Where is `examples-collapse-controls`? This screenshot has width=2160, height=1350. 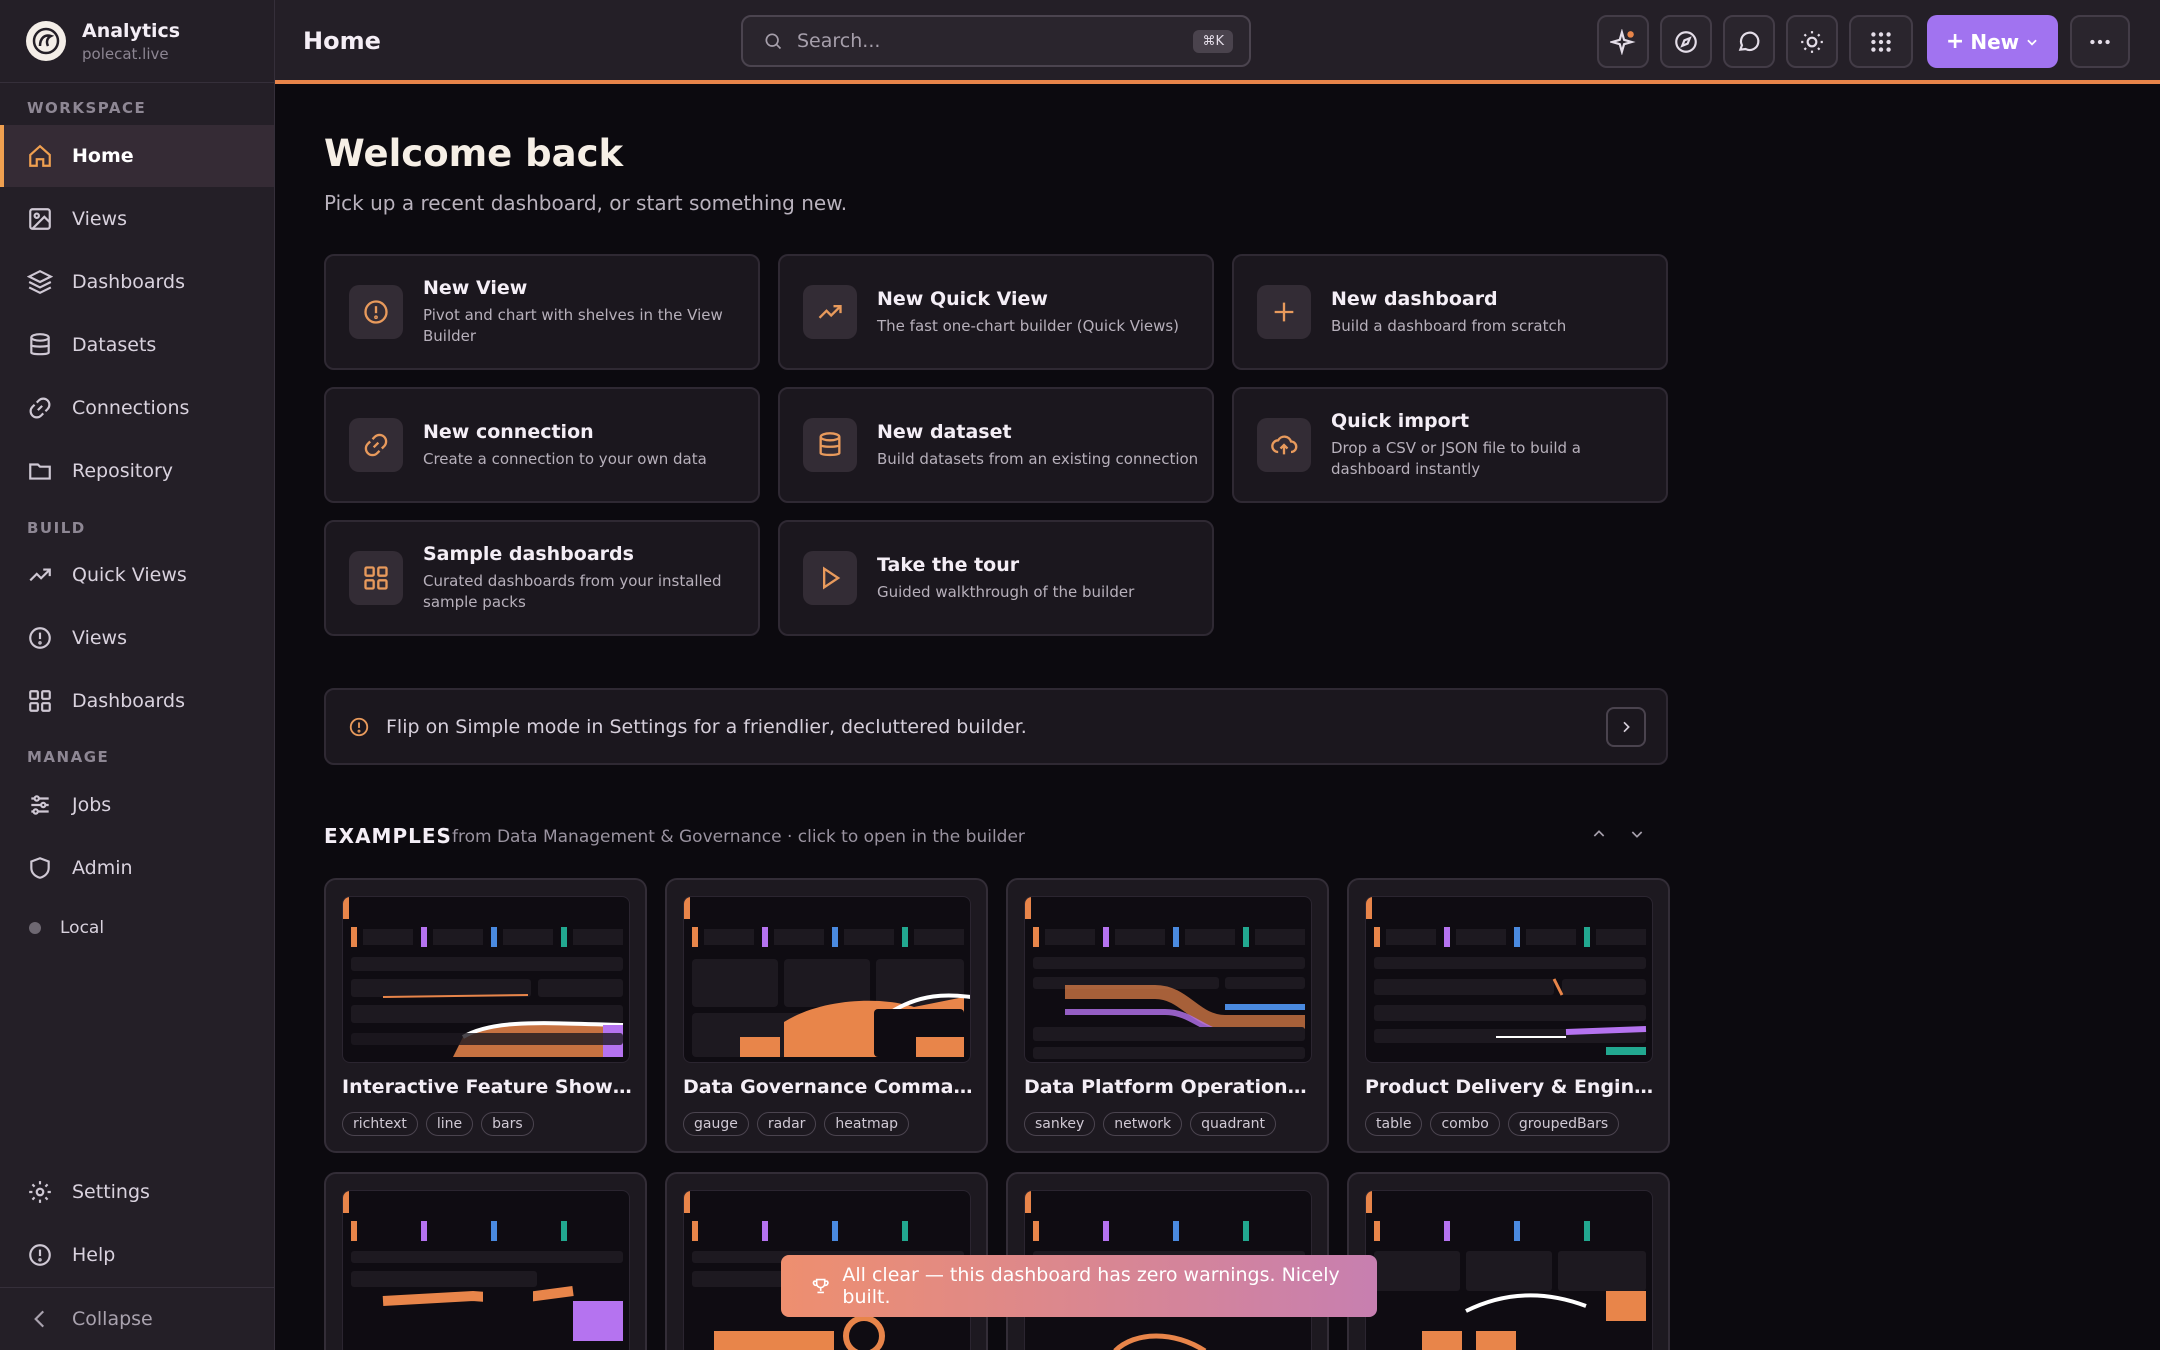 examples-collapse-controls is located at coordinates (1618, 834).